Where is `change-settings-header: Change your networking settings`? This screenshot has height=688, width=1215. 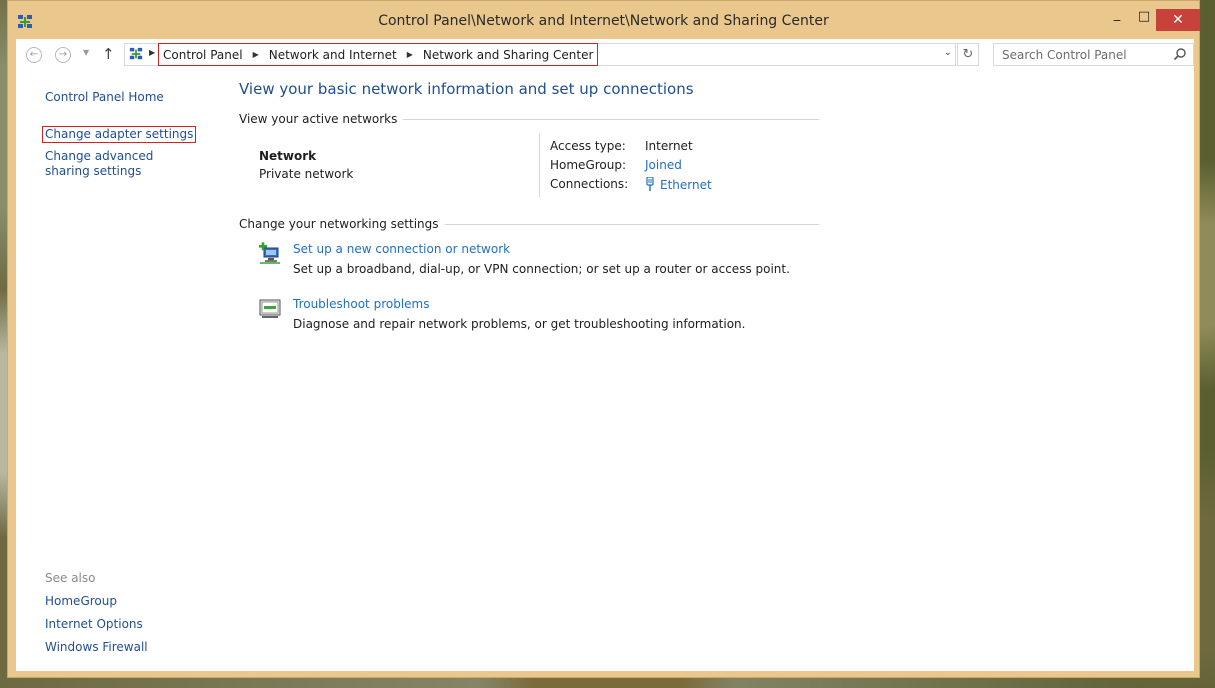 change-settings-header: Change your networking settings is located at coordinates (529, 224).